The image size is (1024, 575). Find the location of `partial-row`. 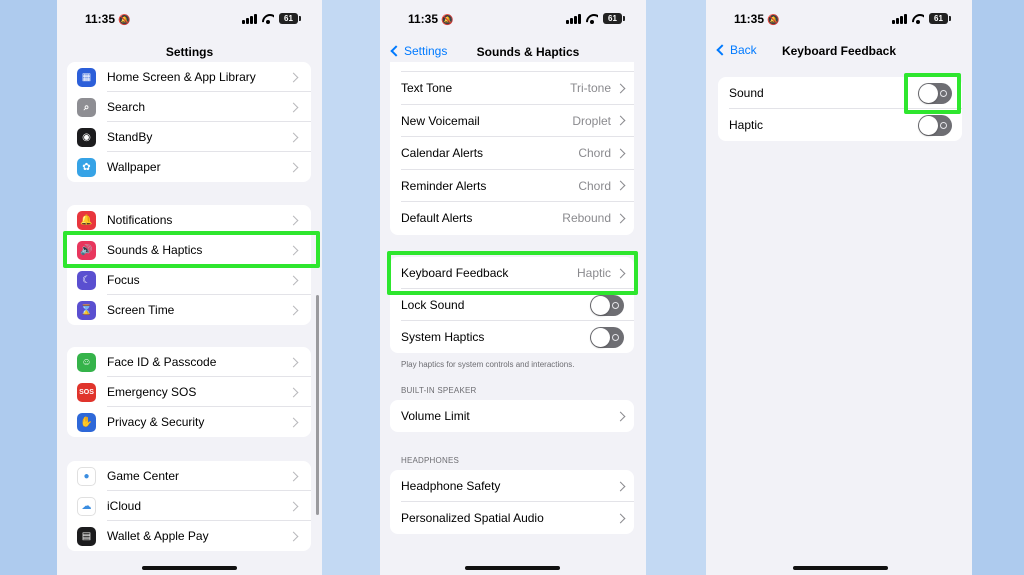

partial-row is located at coordinates (512, 67).